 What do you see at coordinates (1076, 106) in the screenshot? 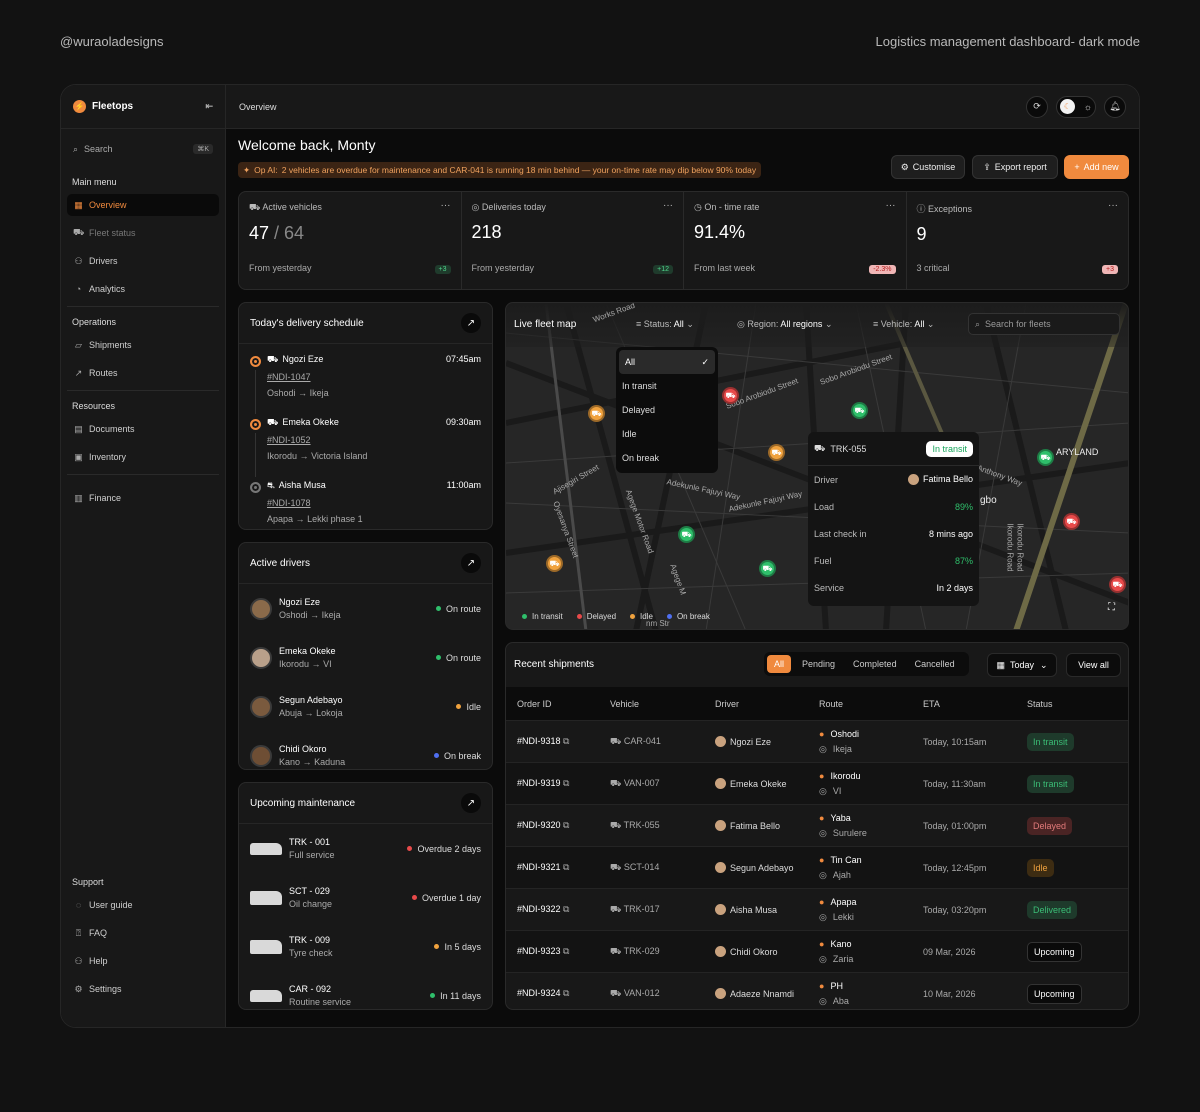
I see `theme-toggle: ☾ ☼` at bounding box center [1076, 106].